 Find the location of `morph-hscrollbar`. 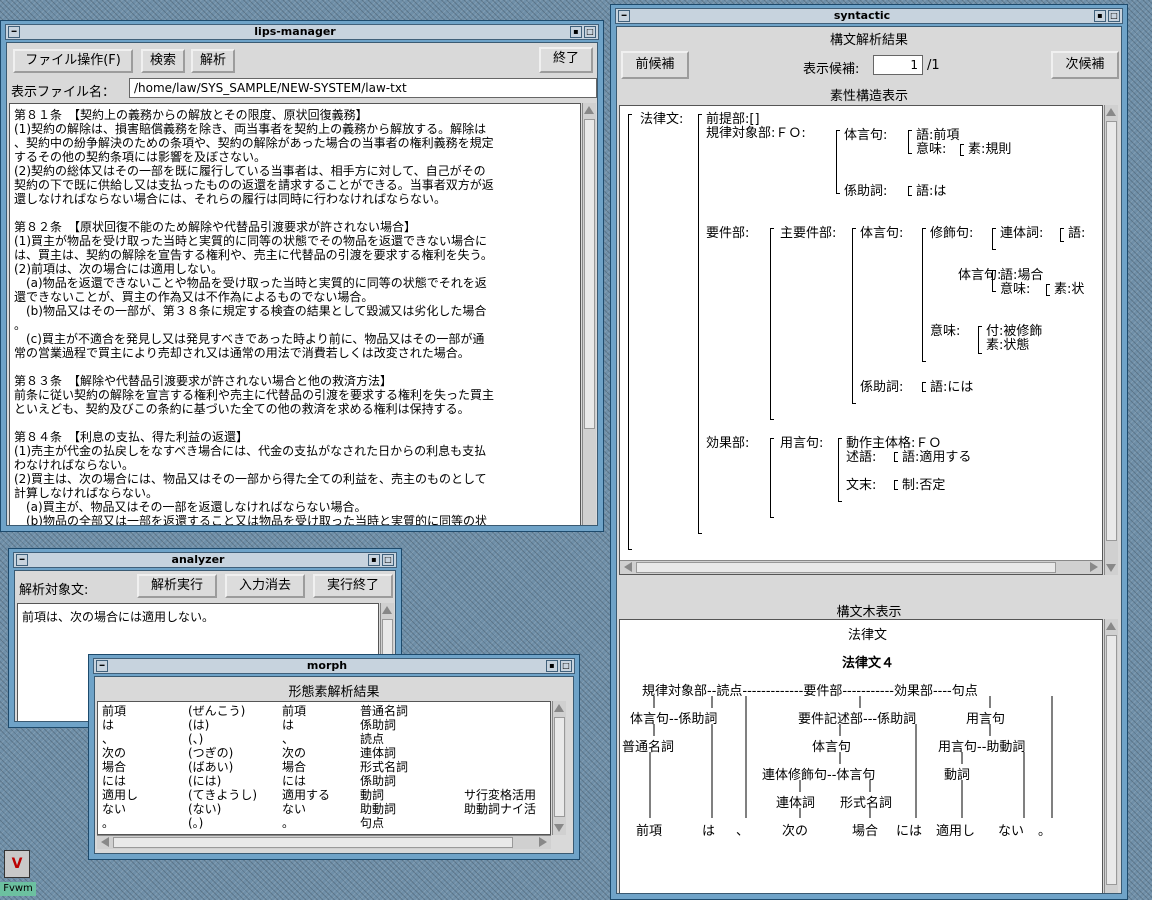

morph-hscrollbar is located at coordinates (324, 842).